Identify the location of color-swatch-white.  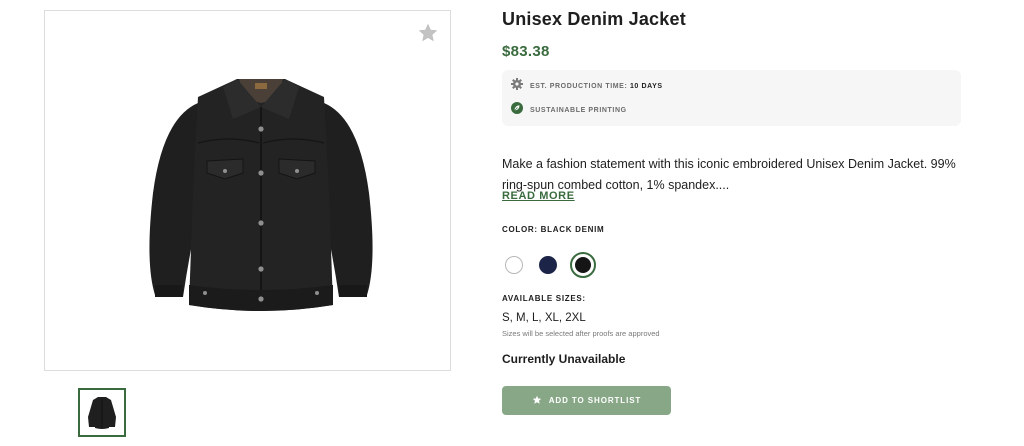
(514, 265).